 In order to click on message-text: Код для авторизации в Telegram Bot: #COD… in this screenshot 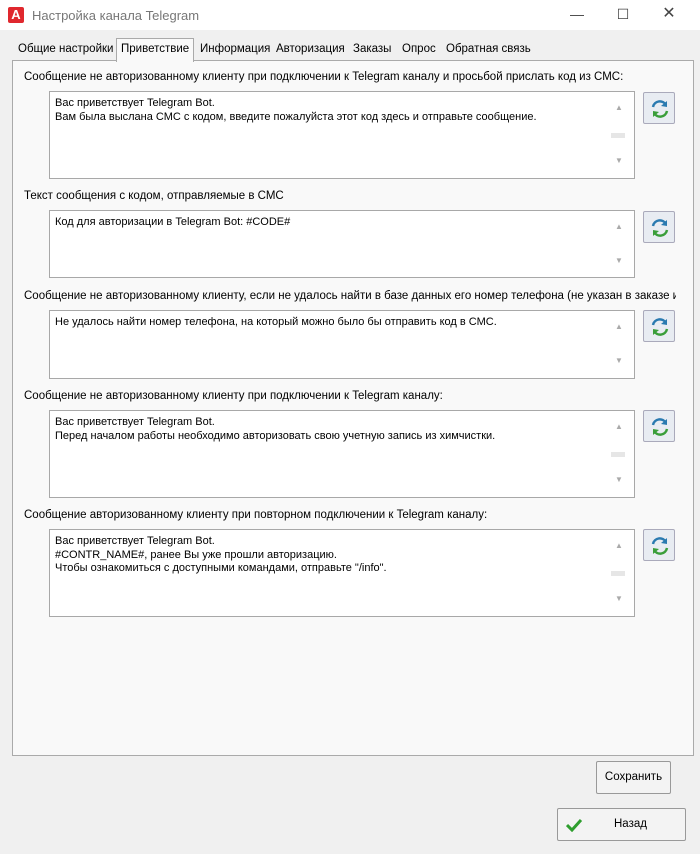, I will do `click(173, 222)`.